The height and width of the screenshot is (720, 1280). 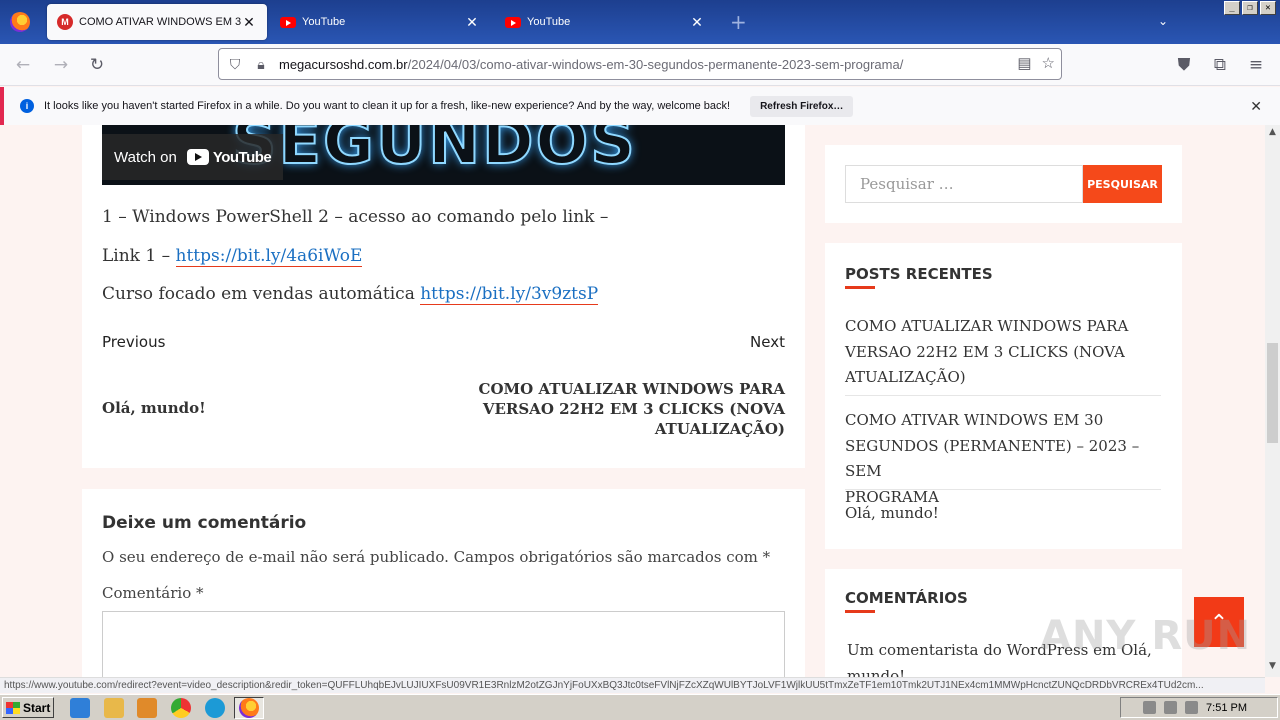 I want to click on window-controls: _ ❐ ✕, so click(x=1250, y=8).